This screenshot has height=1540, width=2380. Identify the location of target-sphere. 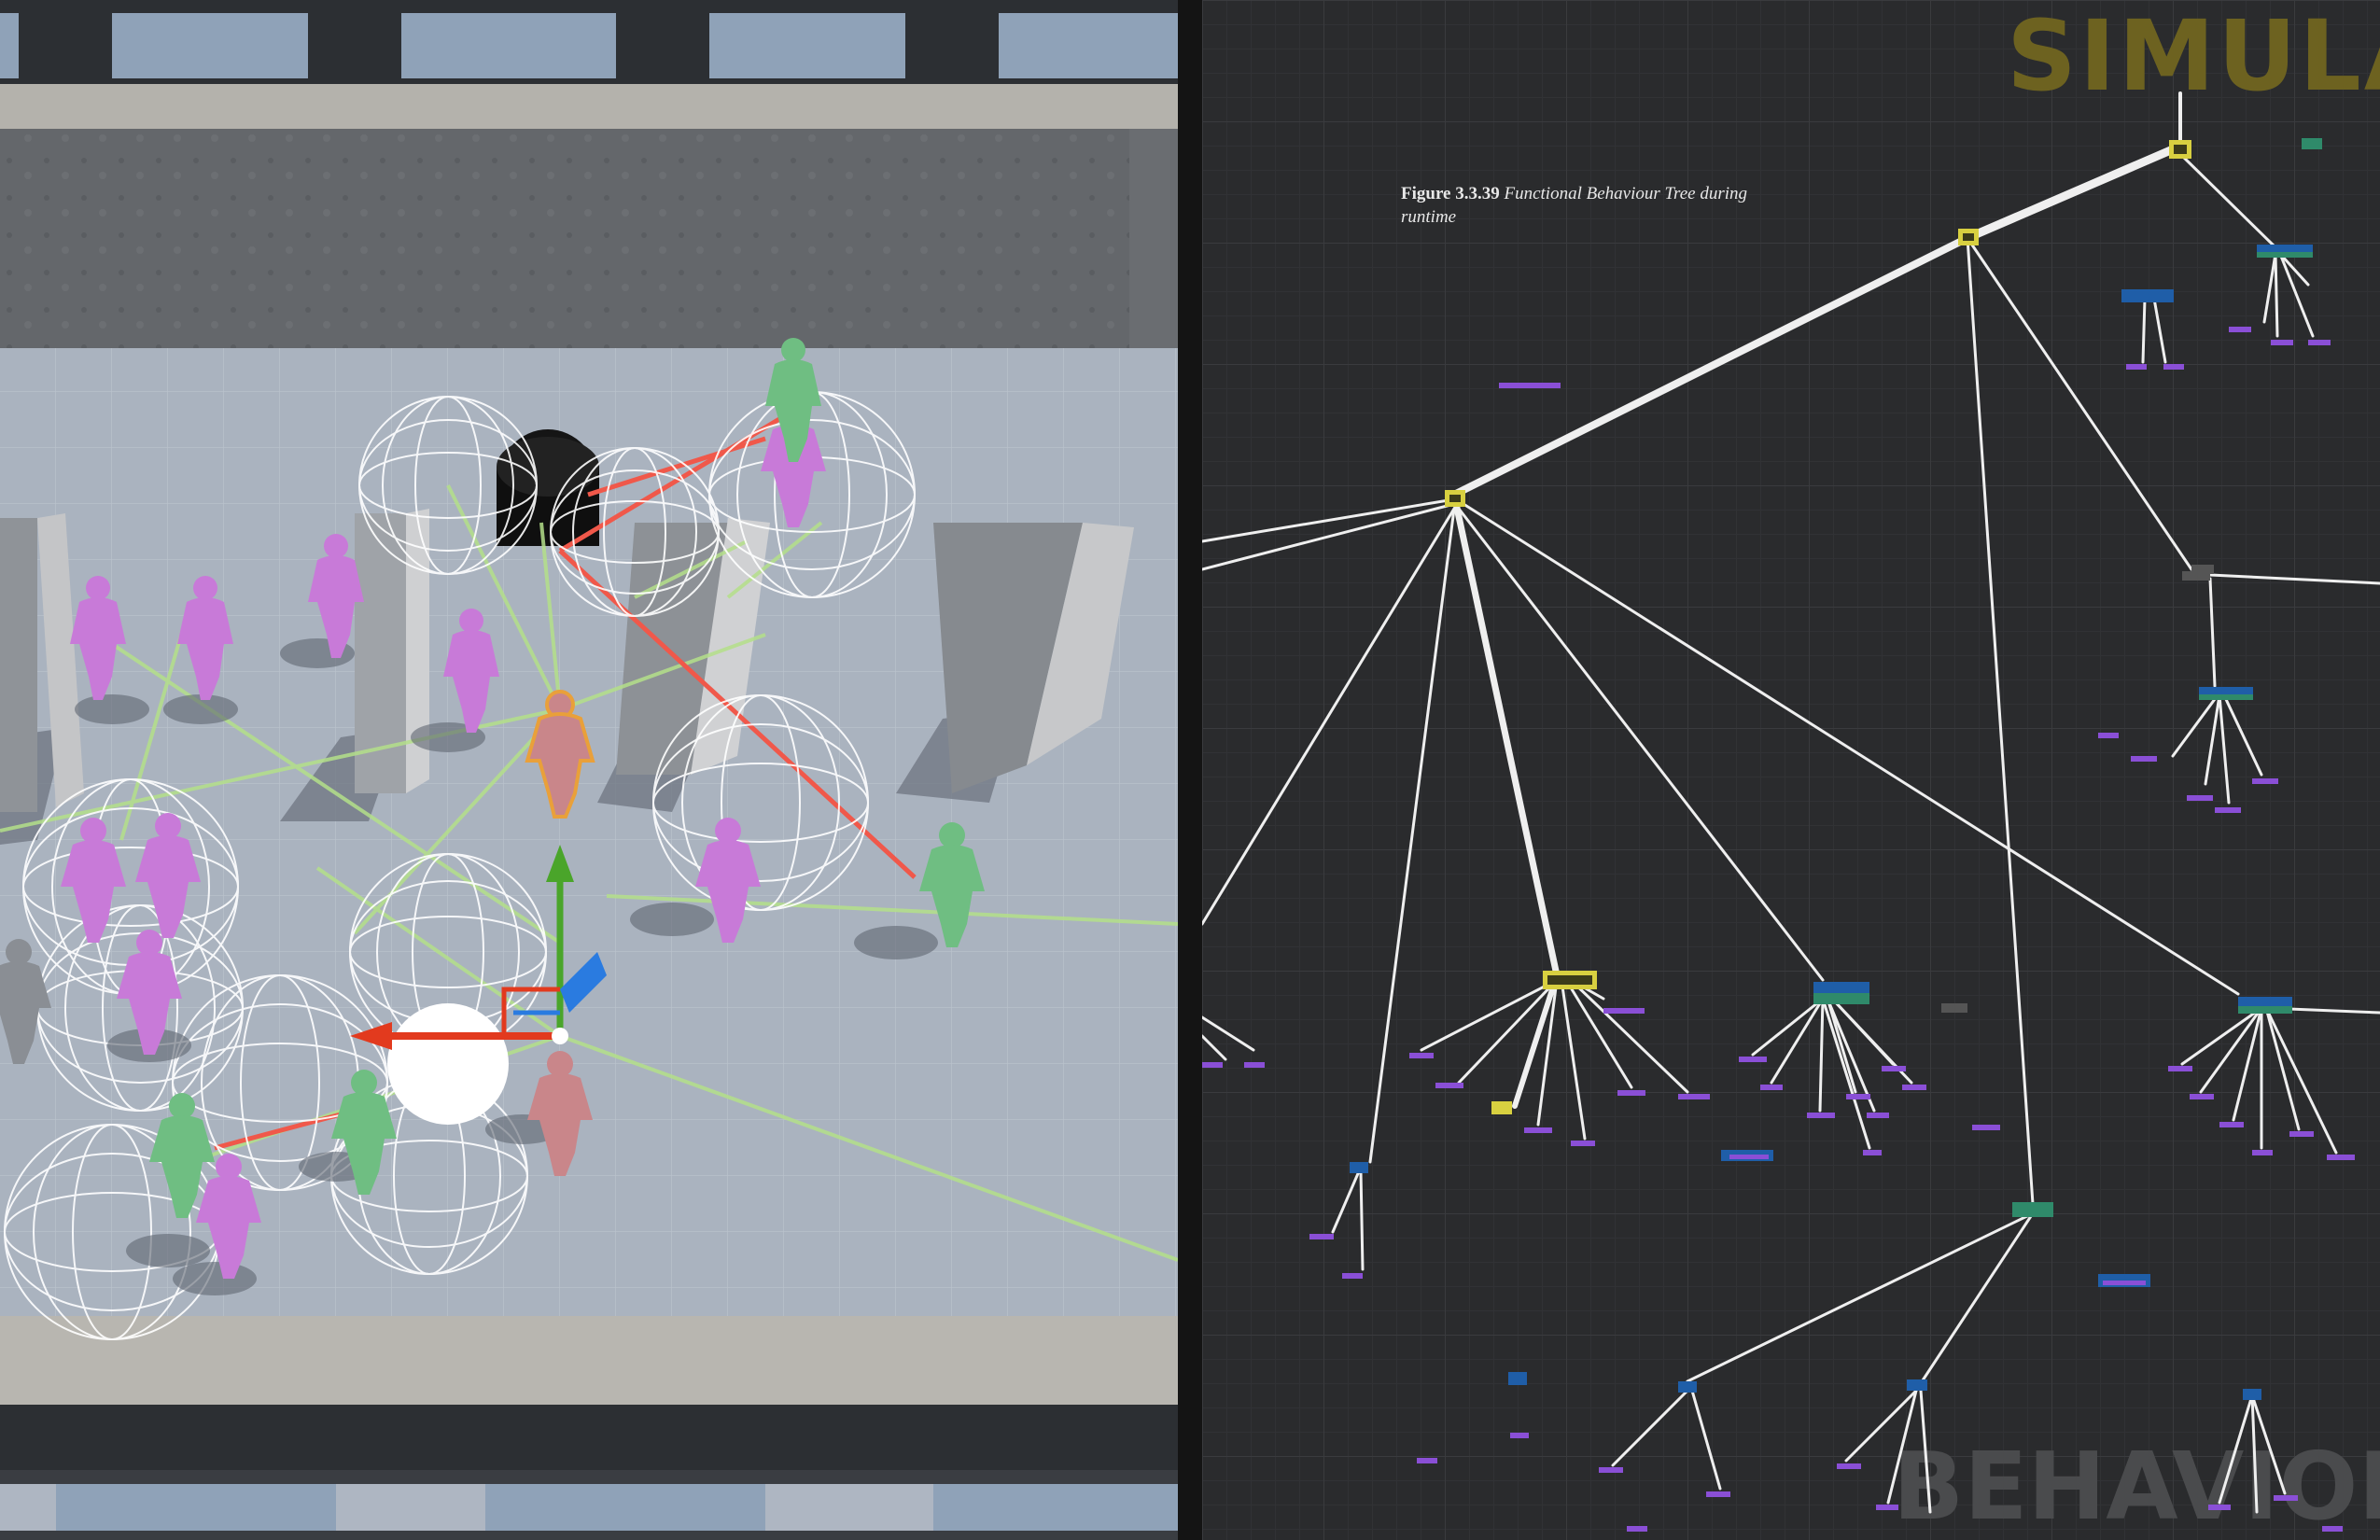
(448, 1064).